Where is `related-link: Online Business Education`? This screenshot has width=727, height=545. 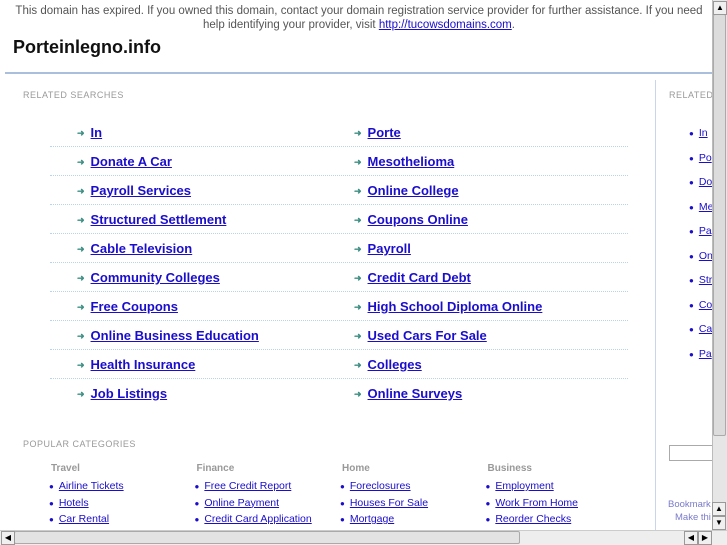
related-link: Online Business Education is located at coordinates (175, 335).